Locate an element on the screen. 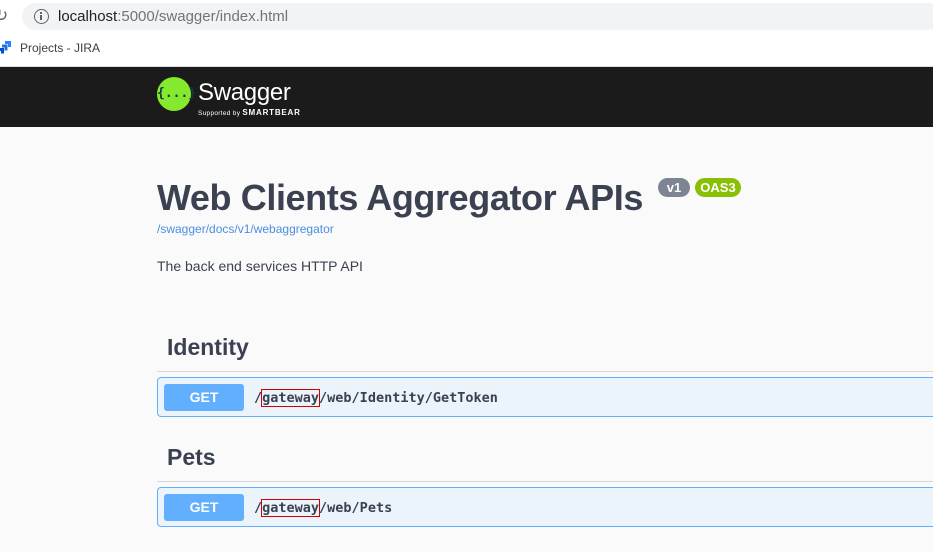  spec-url-link: /swagger/docs/v1/webaggregator is located at coordinates (245, 229).